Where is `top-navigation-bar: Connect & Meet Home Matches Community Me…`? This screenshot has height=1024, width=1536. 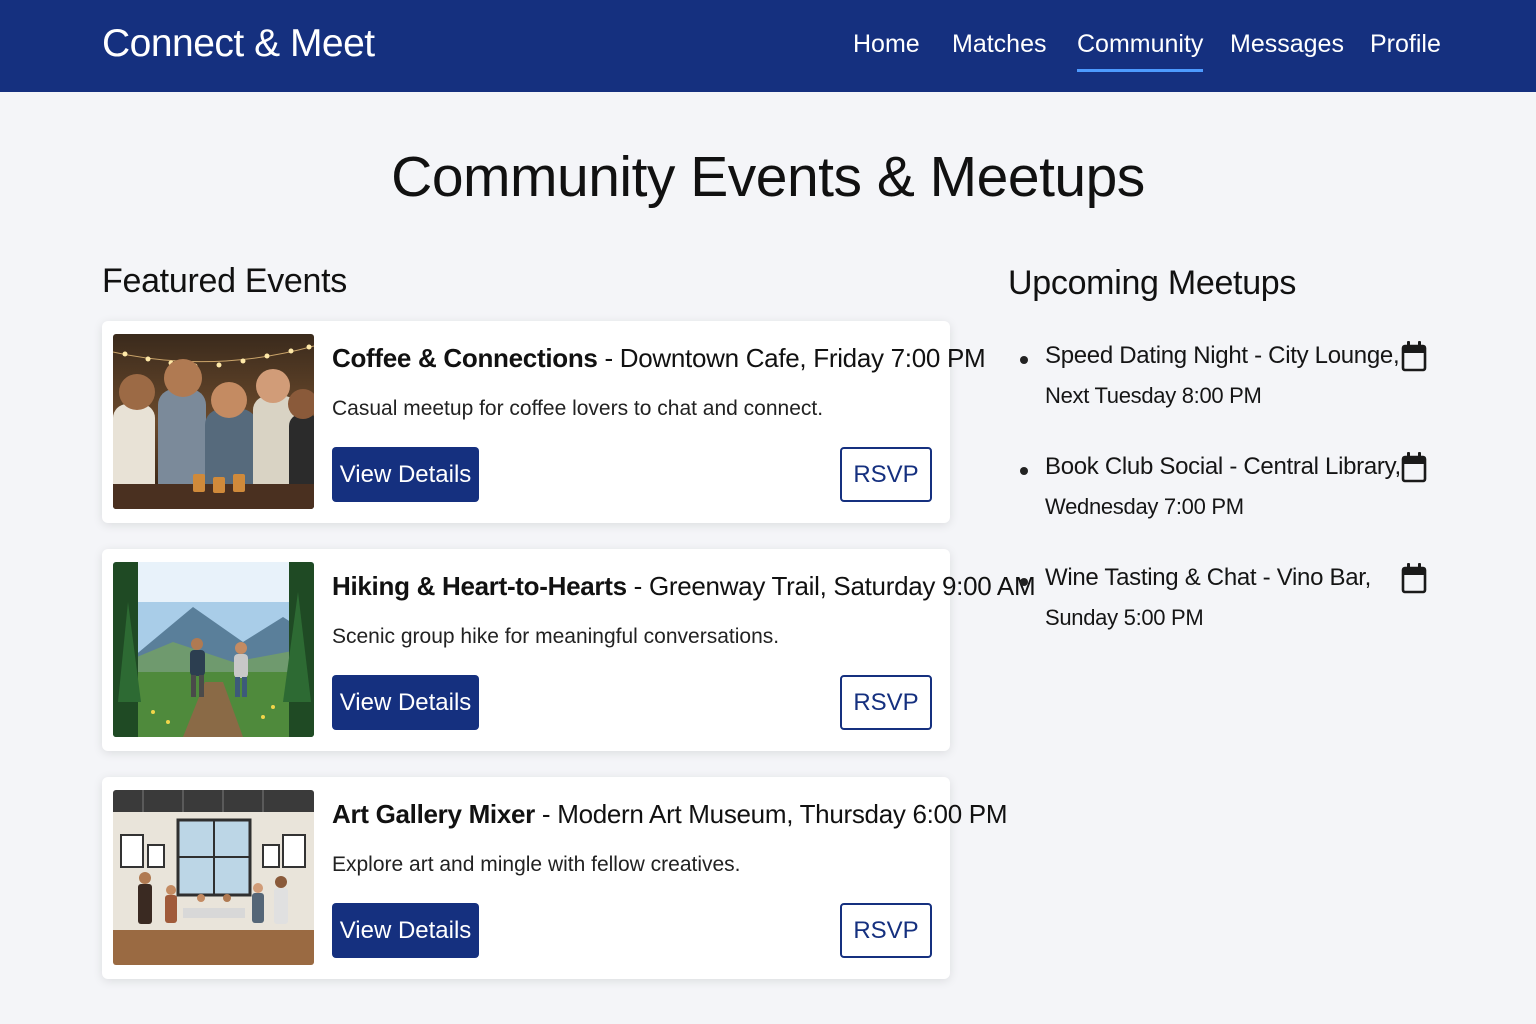
top-navigation-bar: Connect & Meet Home Matches Community Me… is located at coordinates (768, 46).